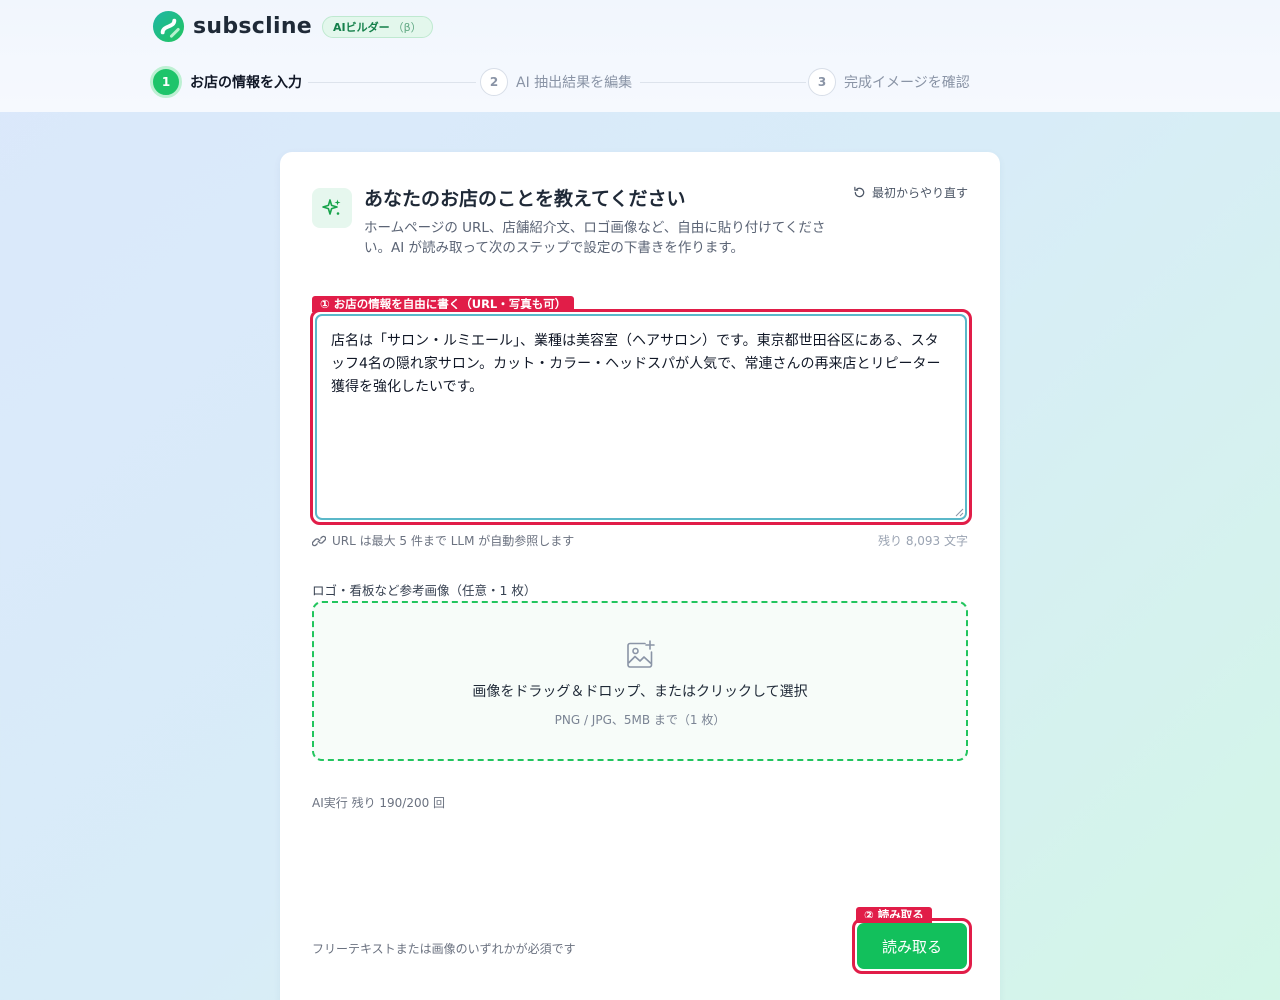 The image size is (1280, 1000). What do you see at coordinates (859, 192) in the screenshot?
I see `refresh-icon` at bounding box center [859, 192].